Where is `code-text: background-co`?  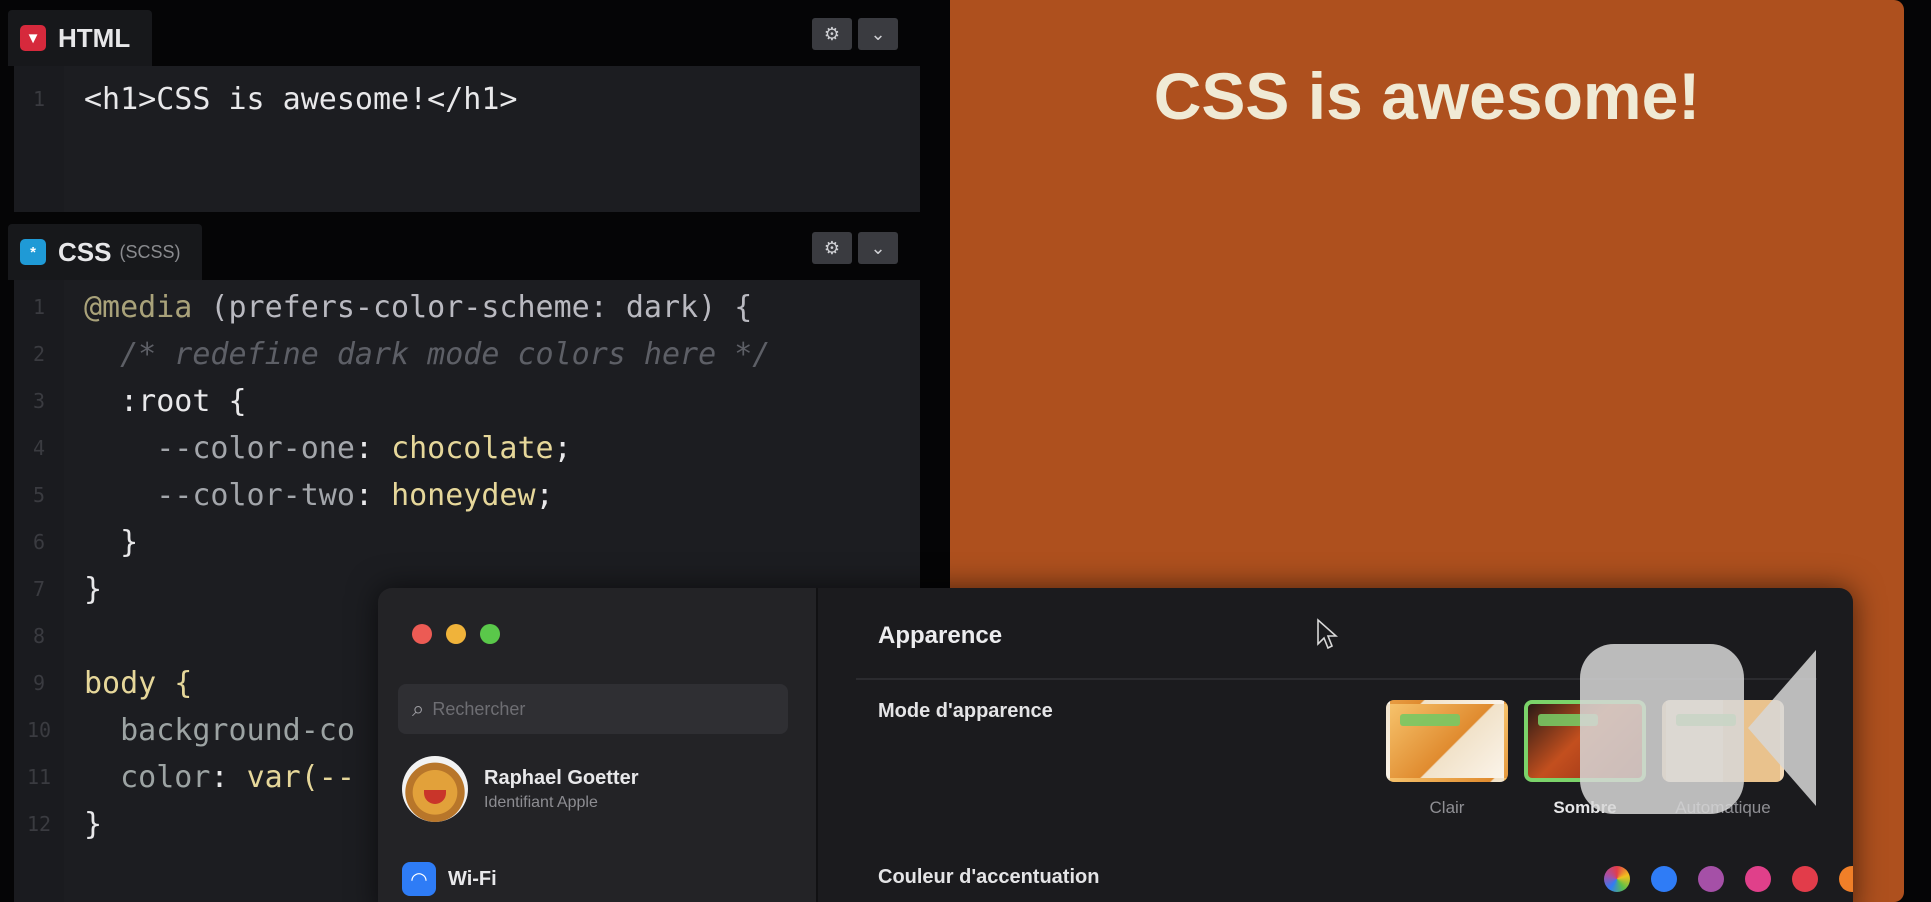
code-text: background-co is located at coordinates (209, 730).